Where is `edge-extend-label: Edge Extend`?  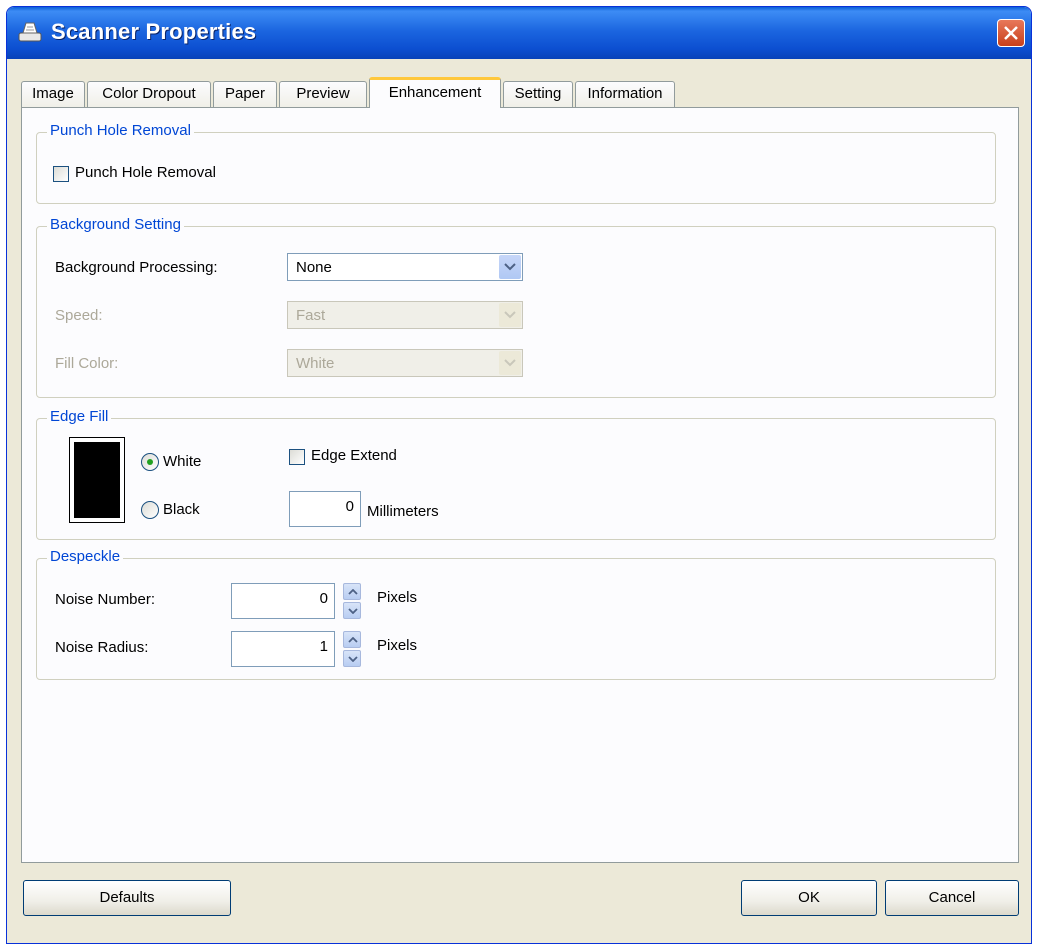 edge-extend-label: Edge Extend is located at coordinates (354, 455).